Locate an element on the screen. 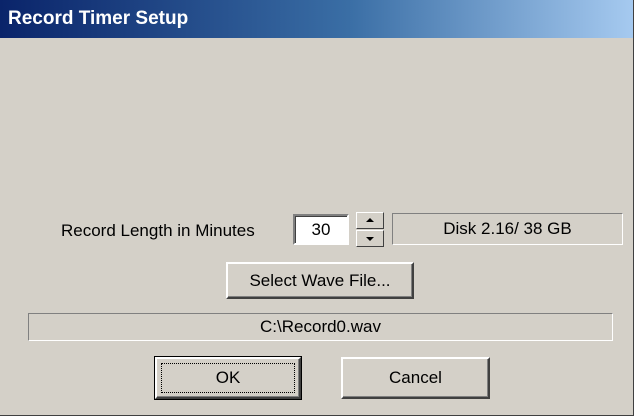 The image size is (634, 416). file-path-text: C:\Record0.wav is located at coordinates (320, 326).